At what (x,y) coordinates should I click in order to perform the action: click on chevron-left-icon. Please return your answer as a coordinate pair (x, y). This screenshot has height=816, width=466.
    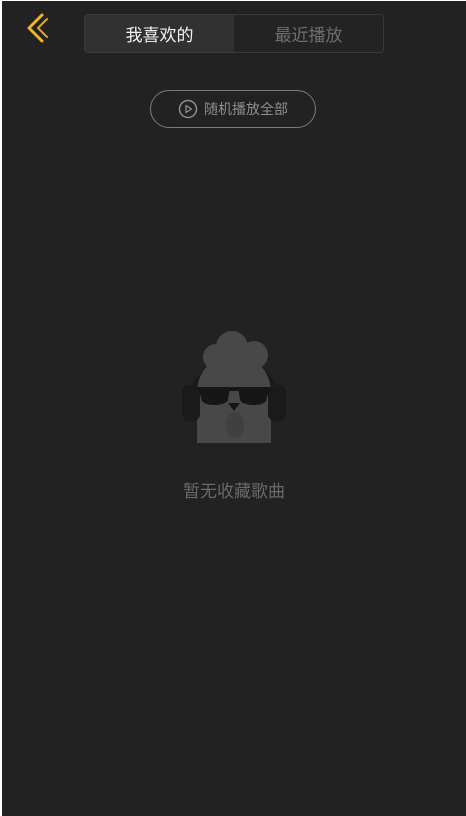
    Looking at the image, I should click on (38, 28).